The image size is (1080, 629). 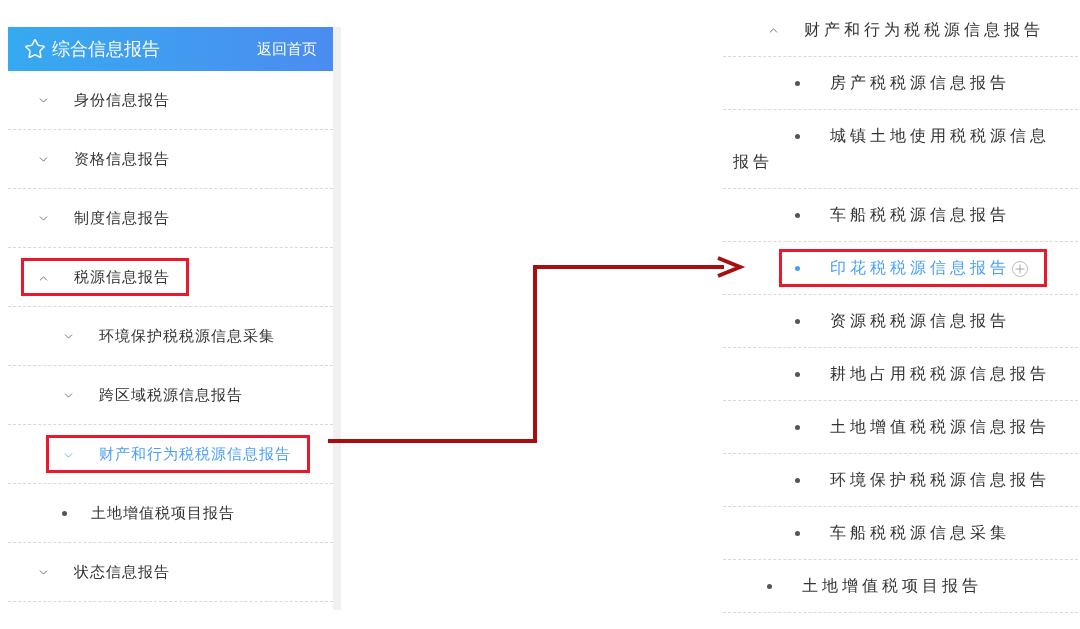 I want to click on menu-item-label: 环境保护税税源信息采集, so click(x=174, y=336).